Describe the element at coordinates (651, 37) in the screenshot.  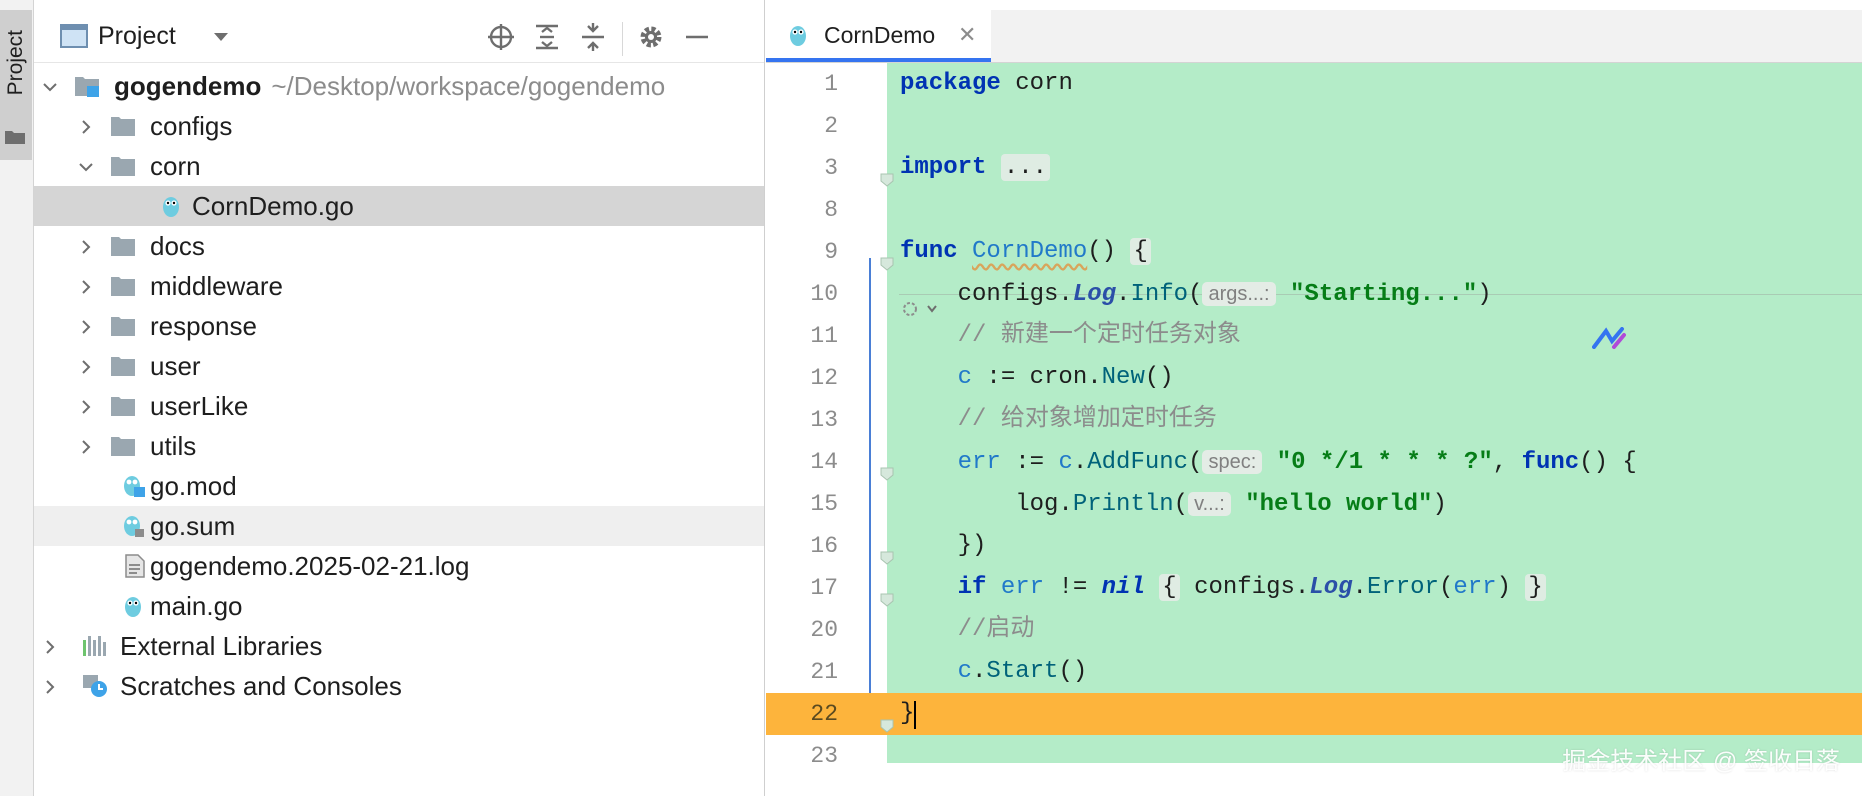
I see `gear-icon` at that location.